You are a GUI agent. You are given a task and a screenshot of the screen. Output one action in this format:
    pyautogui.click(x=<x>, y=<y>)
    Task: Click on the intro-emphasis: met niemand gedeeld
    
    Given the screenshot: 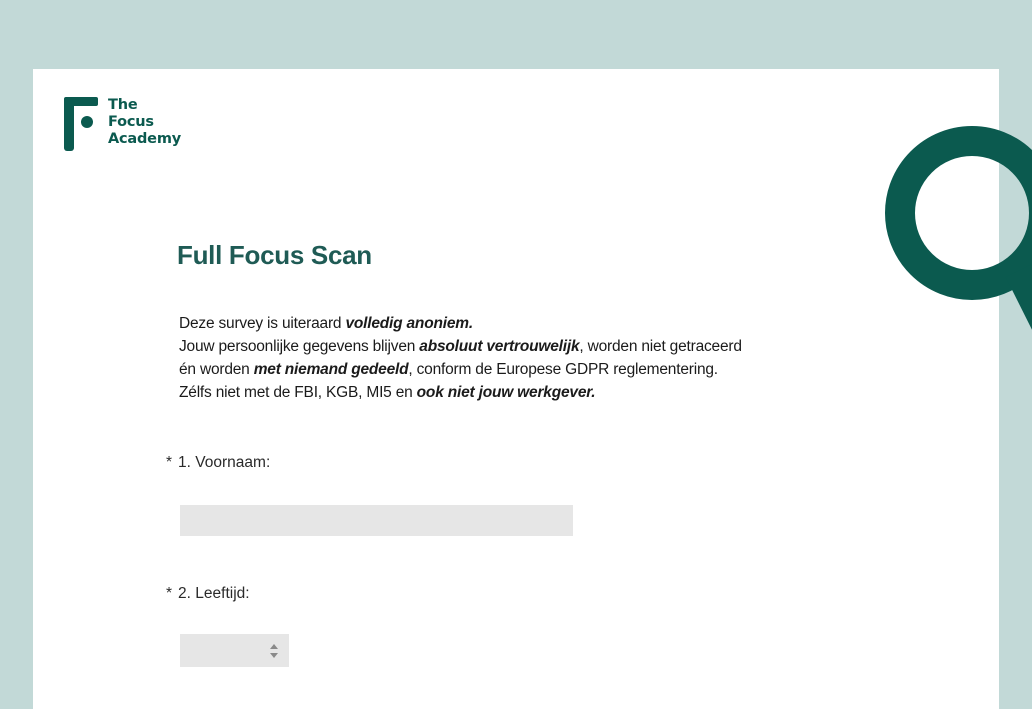 What is the action you would take?
    pyautogui.click(x=331, y=369)
    